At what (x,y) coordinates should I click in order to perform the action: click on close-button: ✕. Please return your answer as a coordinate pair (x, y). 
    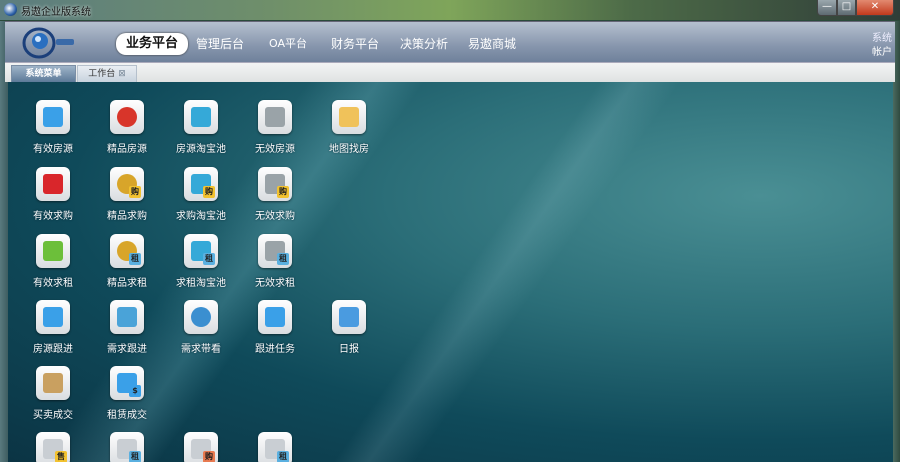
    Looking at the image, I should click on (875, 8).